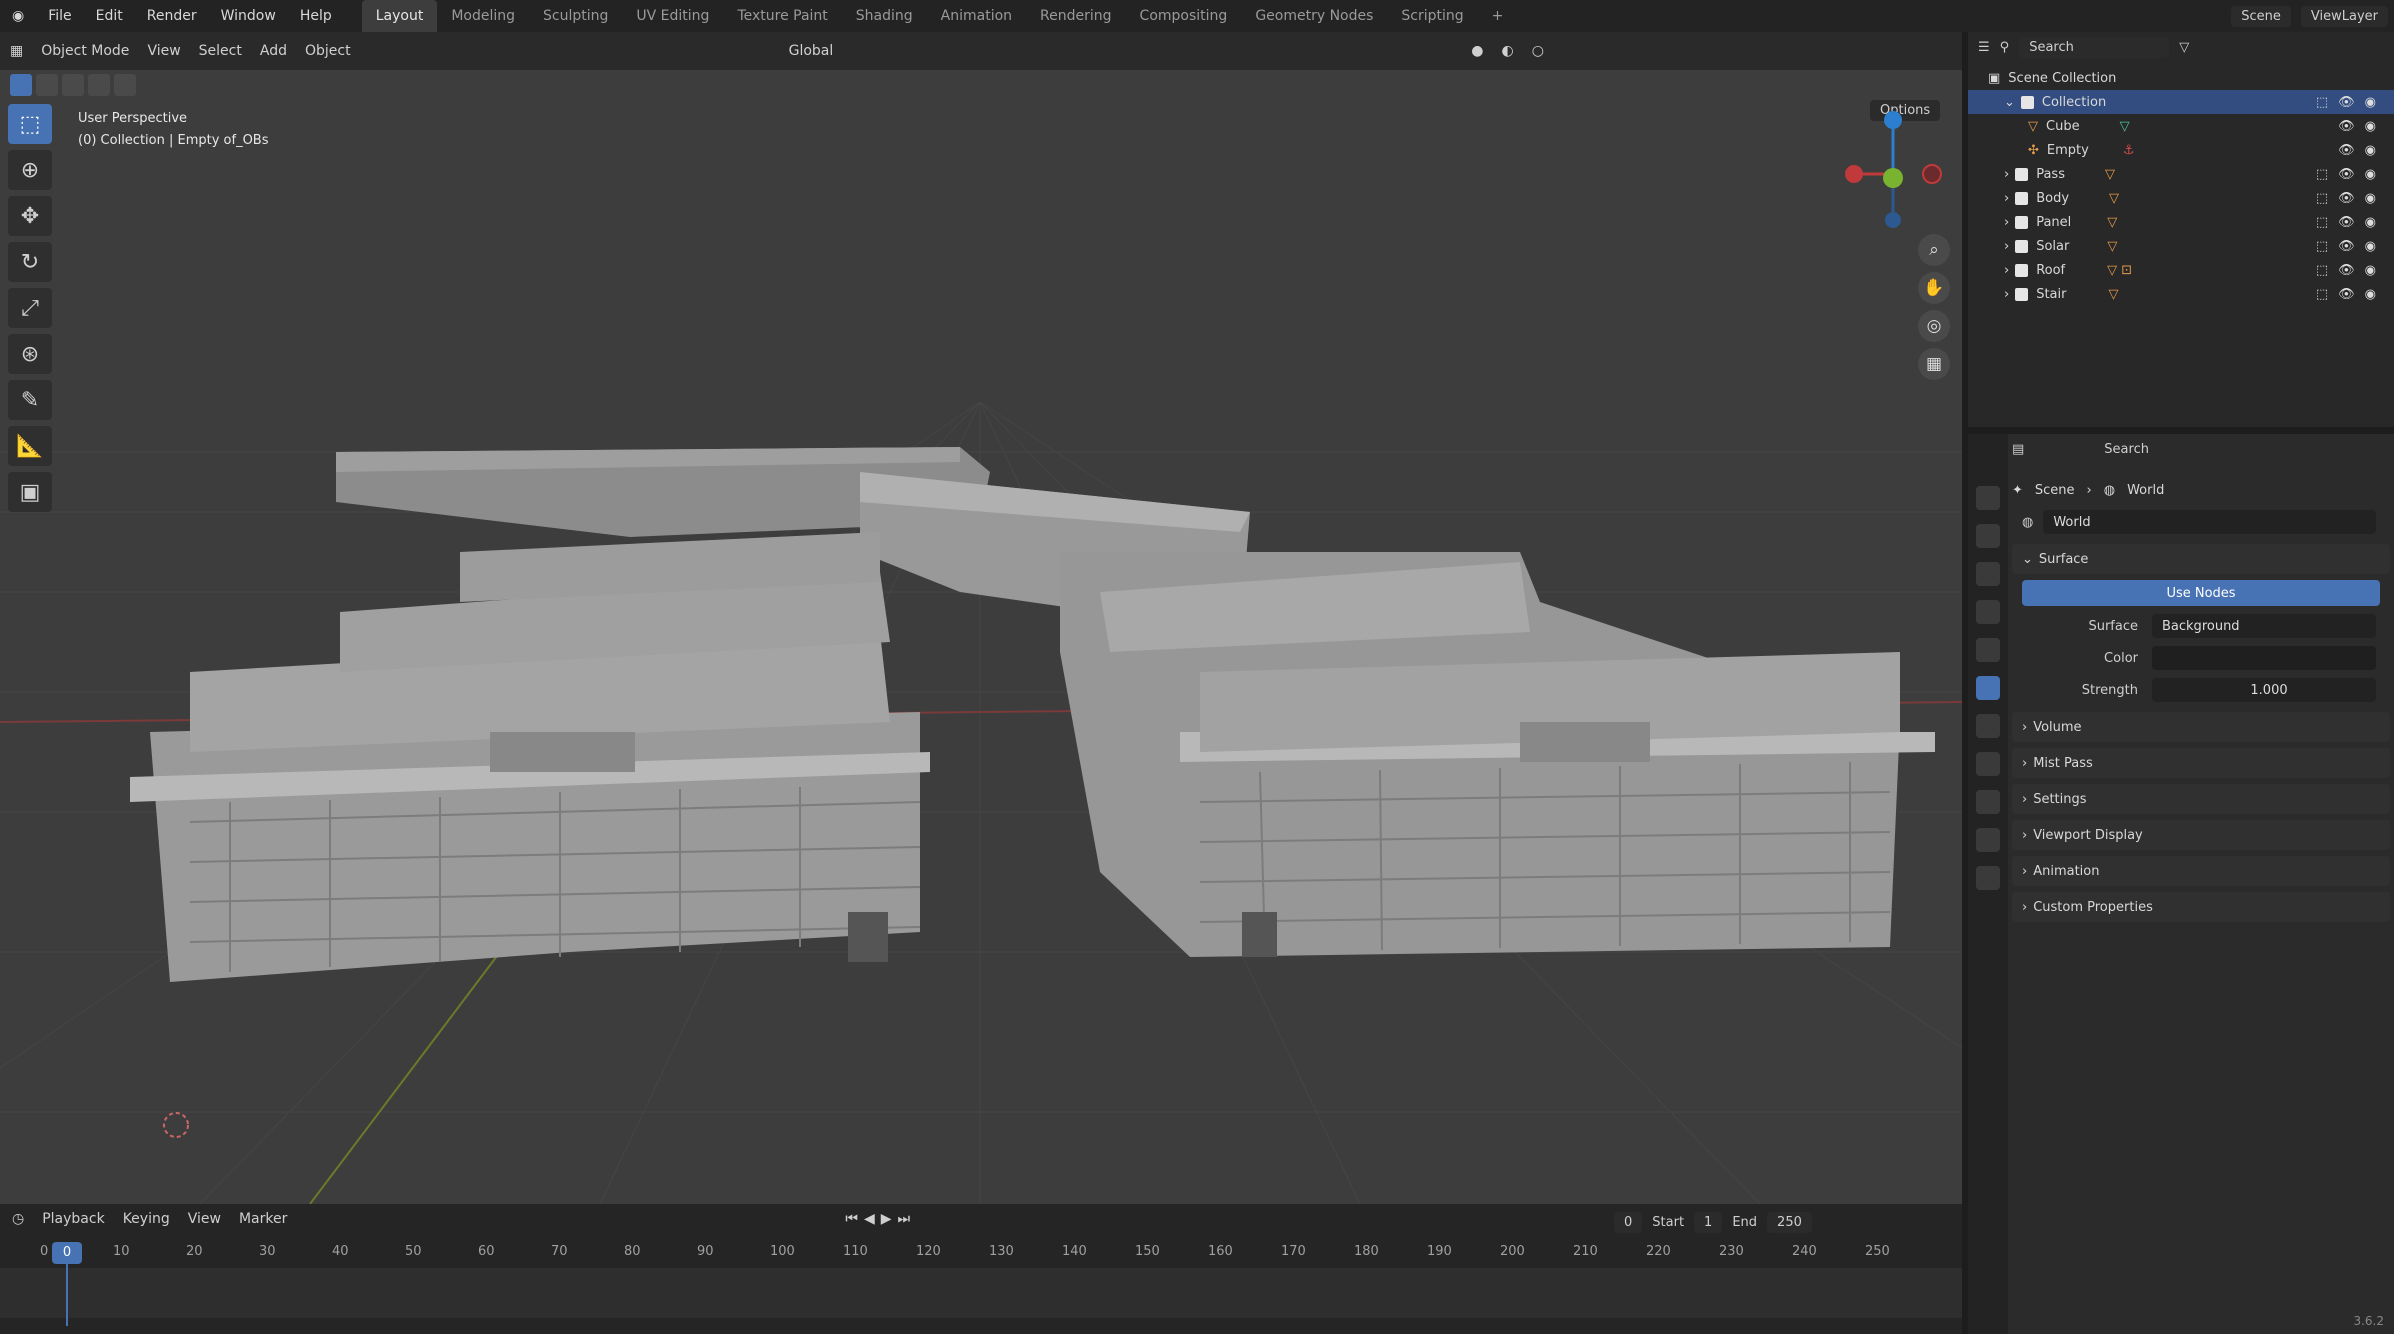  What do you see at coordinates (73, 85) in the screenshot?
I see `select-subtract-icon` at bounding box center [73, 85].